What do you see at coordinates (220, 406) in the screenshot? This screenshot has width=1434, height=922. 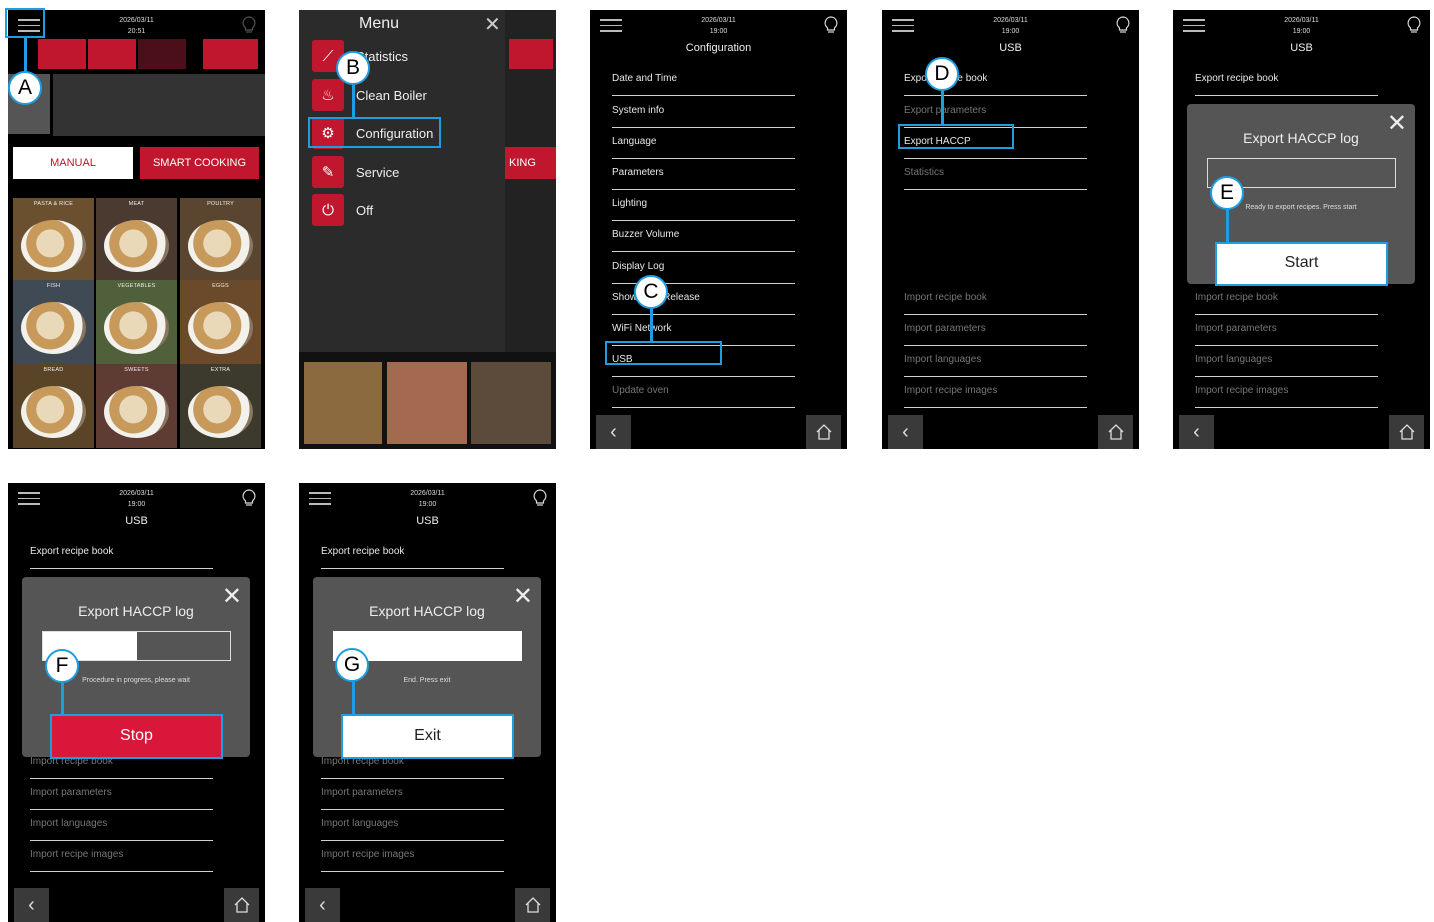 I see `category-tile: EXTRA` at bounding box center [220, 406].